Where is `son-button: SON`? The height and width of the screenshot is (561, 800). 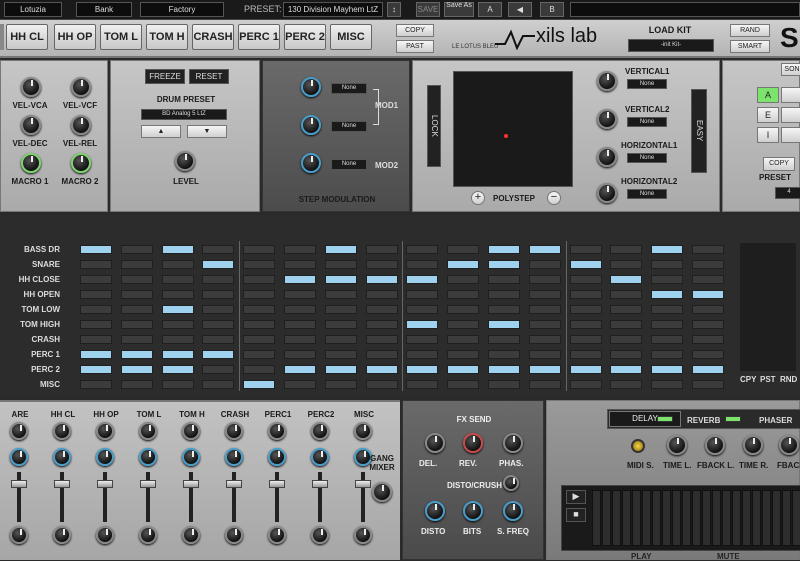
son-button: SON is located at coordinates (790, 69).